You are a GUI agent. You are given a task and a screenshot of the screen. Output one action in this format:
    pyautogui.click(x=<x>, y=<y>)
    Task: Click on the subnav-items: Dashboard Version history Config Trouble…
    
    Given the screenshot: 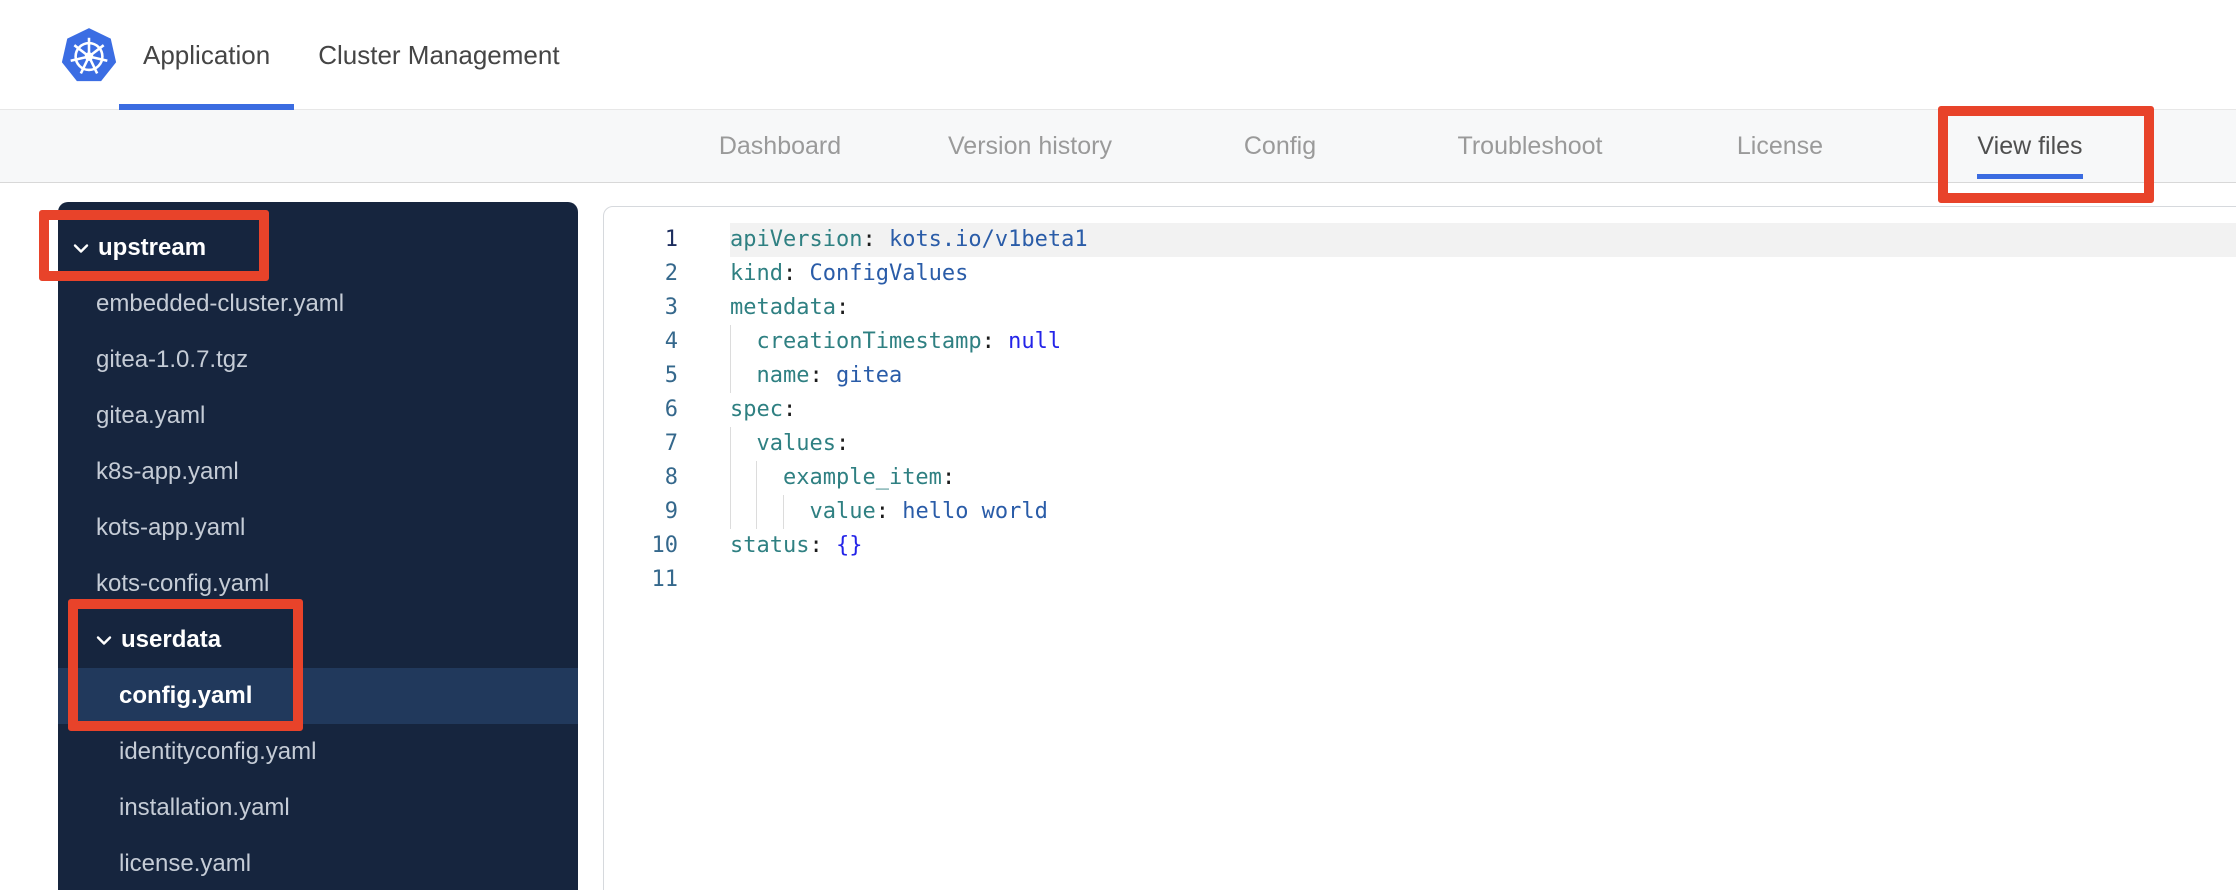 What is the action you would take?
    pyautogui.click(x=1405, y=146)
    